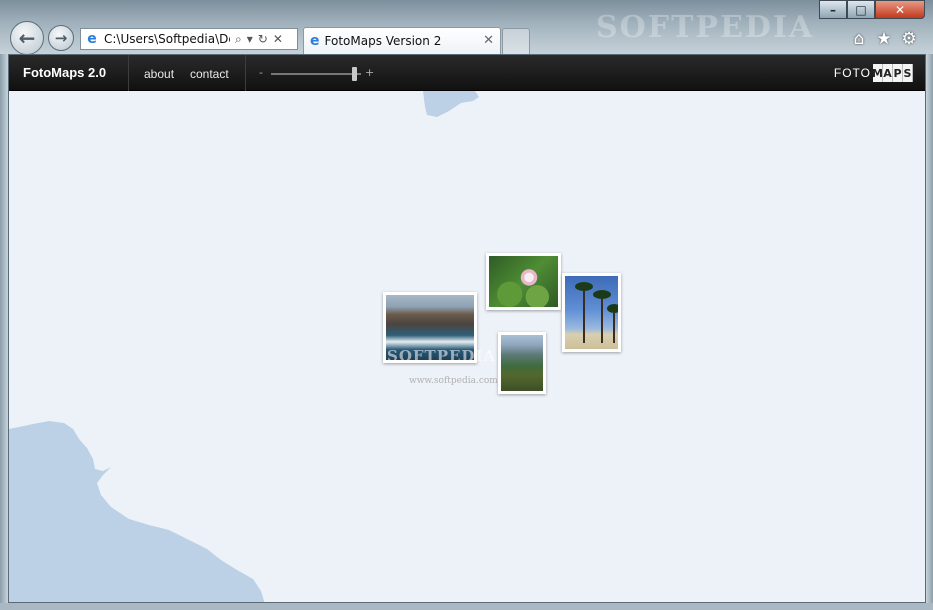  Describe the element at coordinates (369, 72) in the screenshot. I see `zoom-in-button: +` at that location.